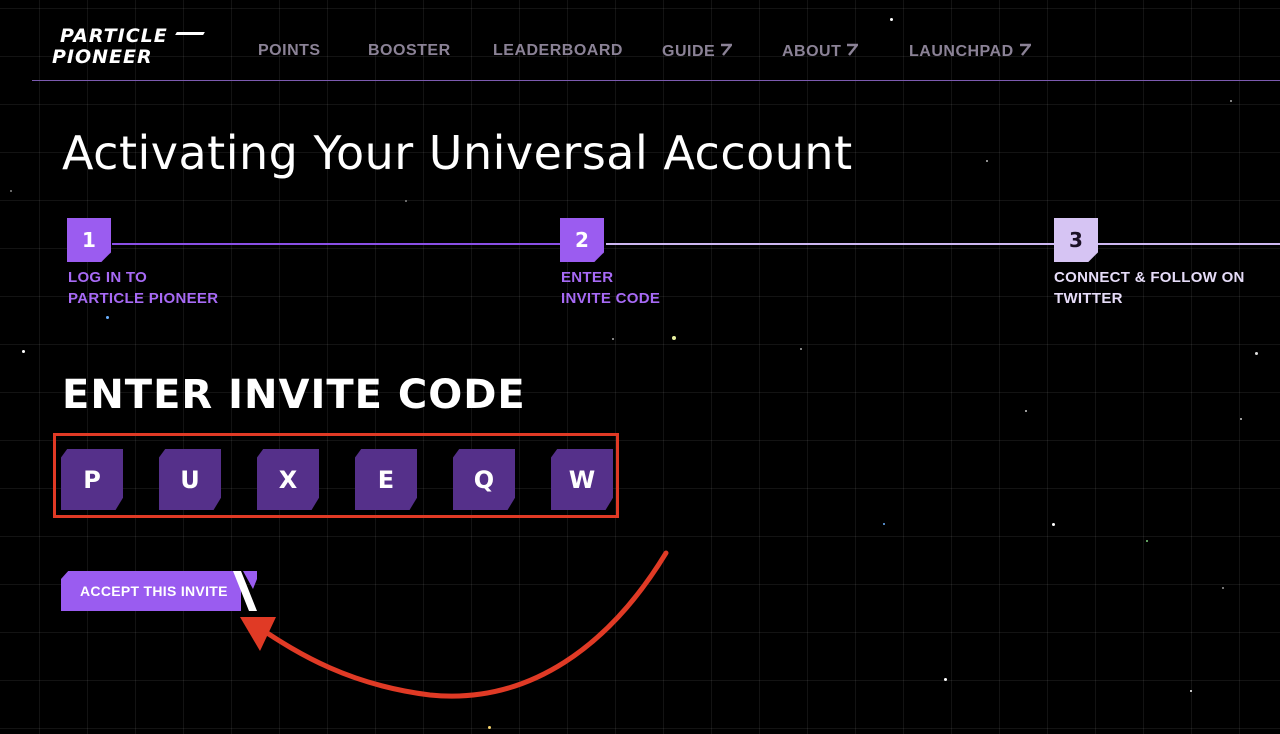  Describe the element at coordinates (143, 288) in the screenshot. I see `step-1-label: LOG IN TO PARTICLE PIONEER` at that location.